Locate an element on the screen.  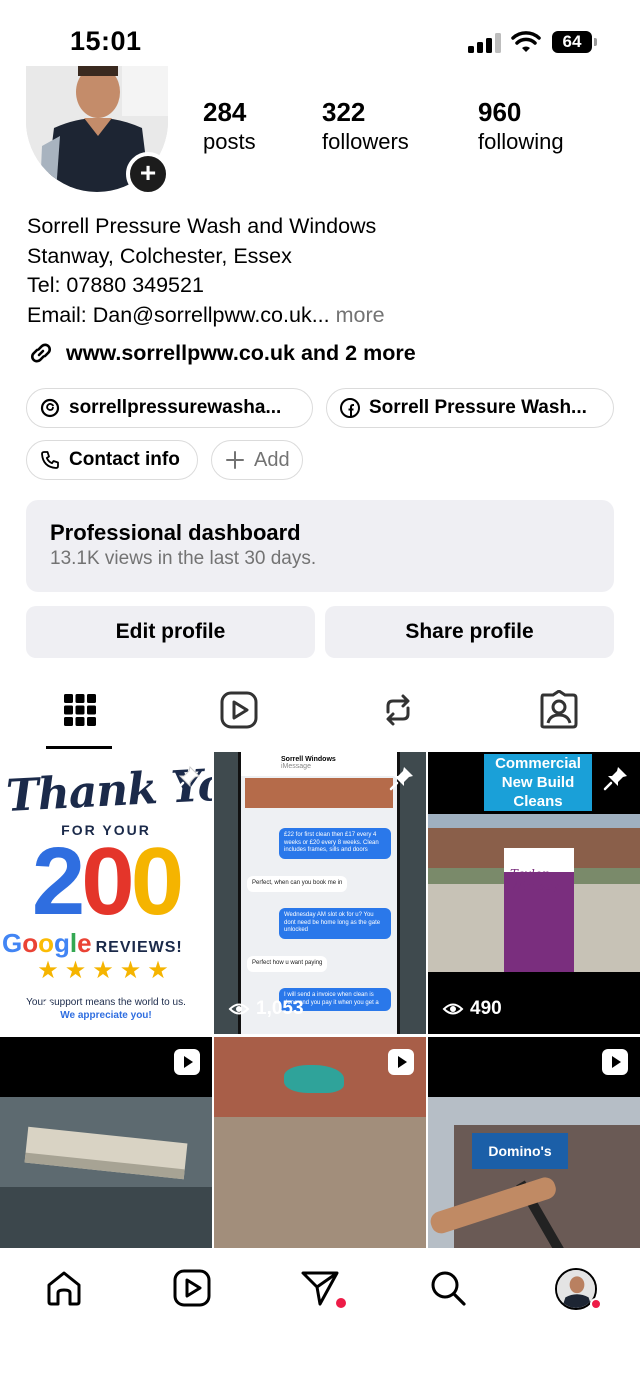
bio-phone: Tel: 07880 349521 is located at coordinates (115, 285).